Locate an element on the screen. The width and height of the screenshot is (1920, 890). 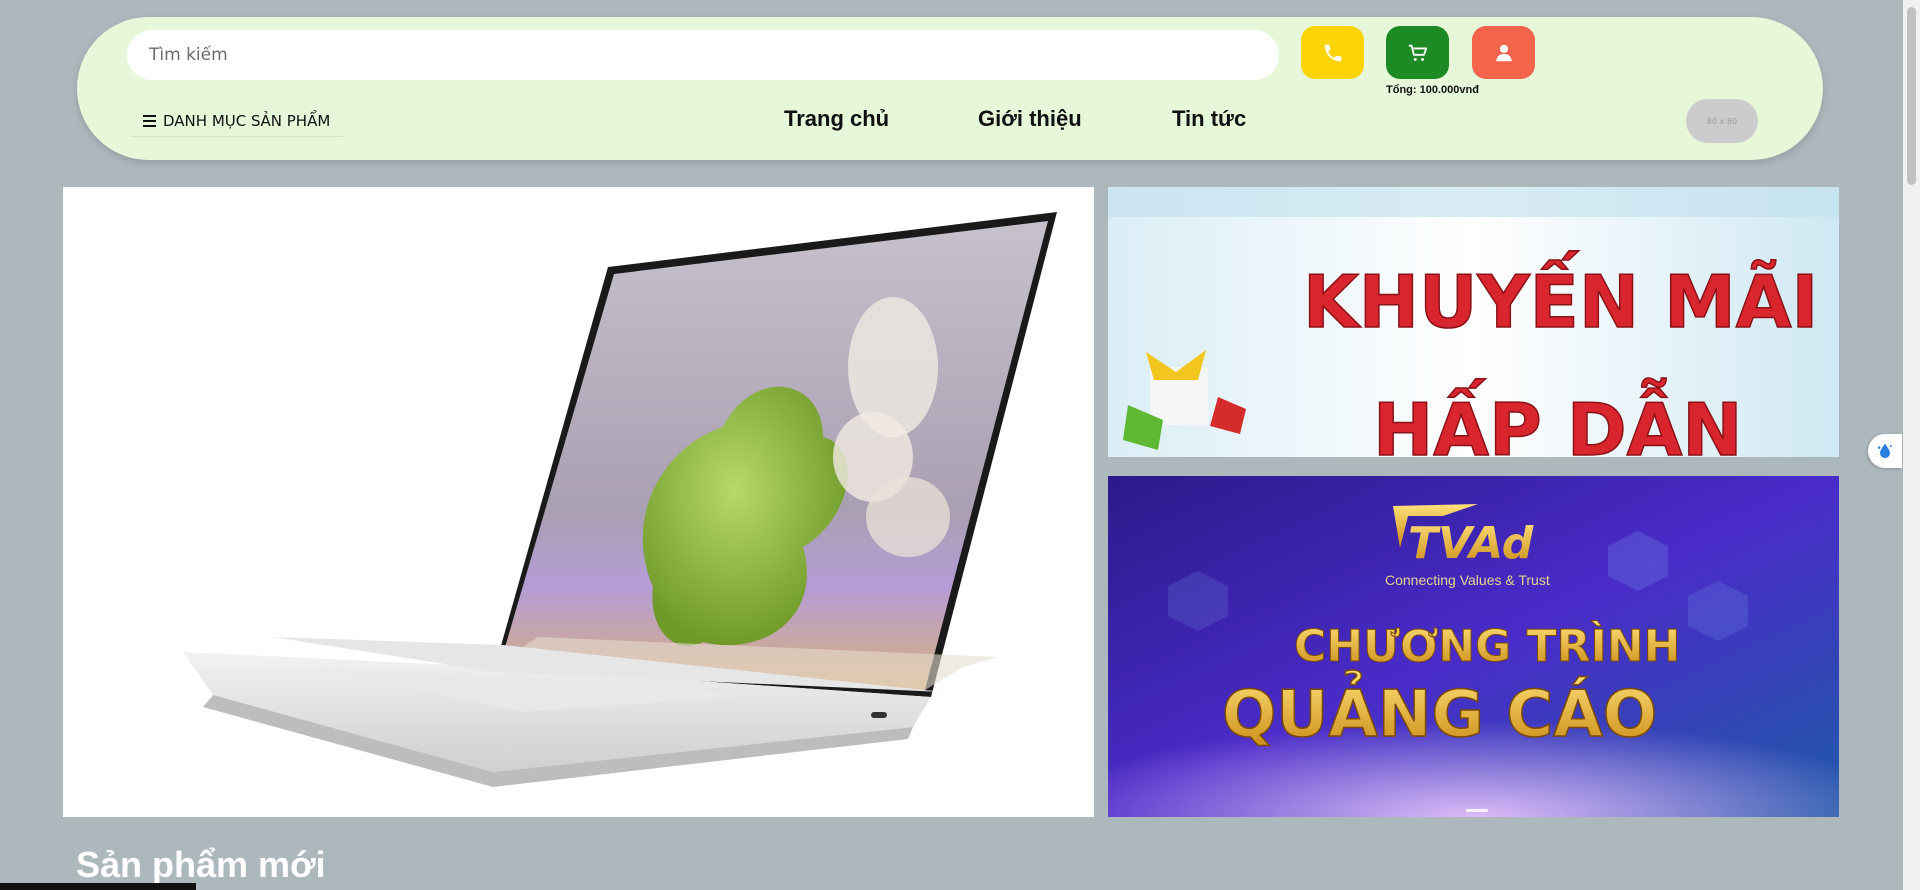
nav-about: Giới thiệu is located at coordinates (1030, 119).